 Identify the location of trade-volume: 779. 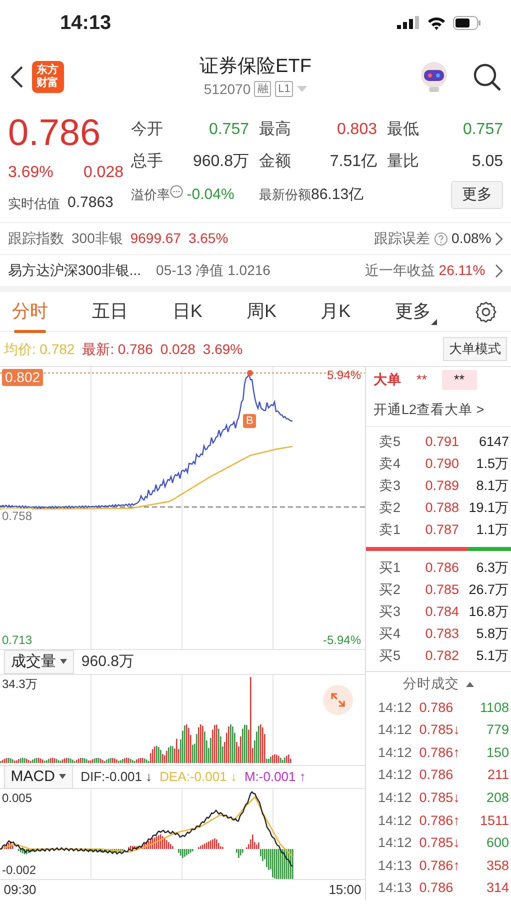
(497, 730).